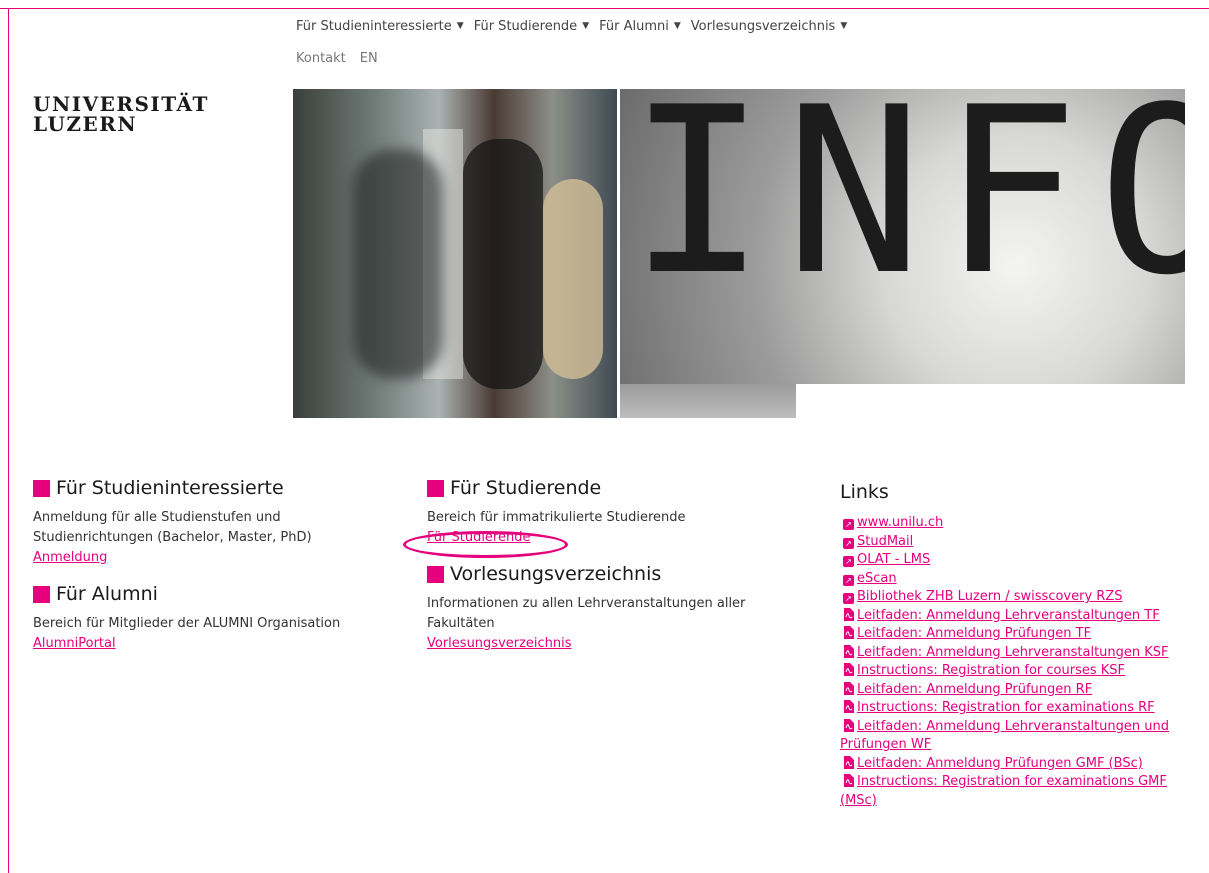 The image size is (1209, 873). Describe the element at coordinates (455, 253) in the screenshot. I see `hero-photo-students` at that location.